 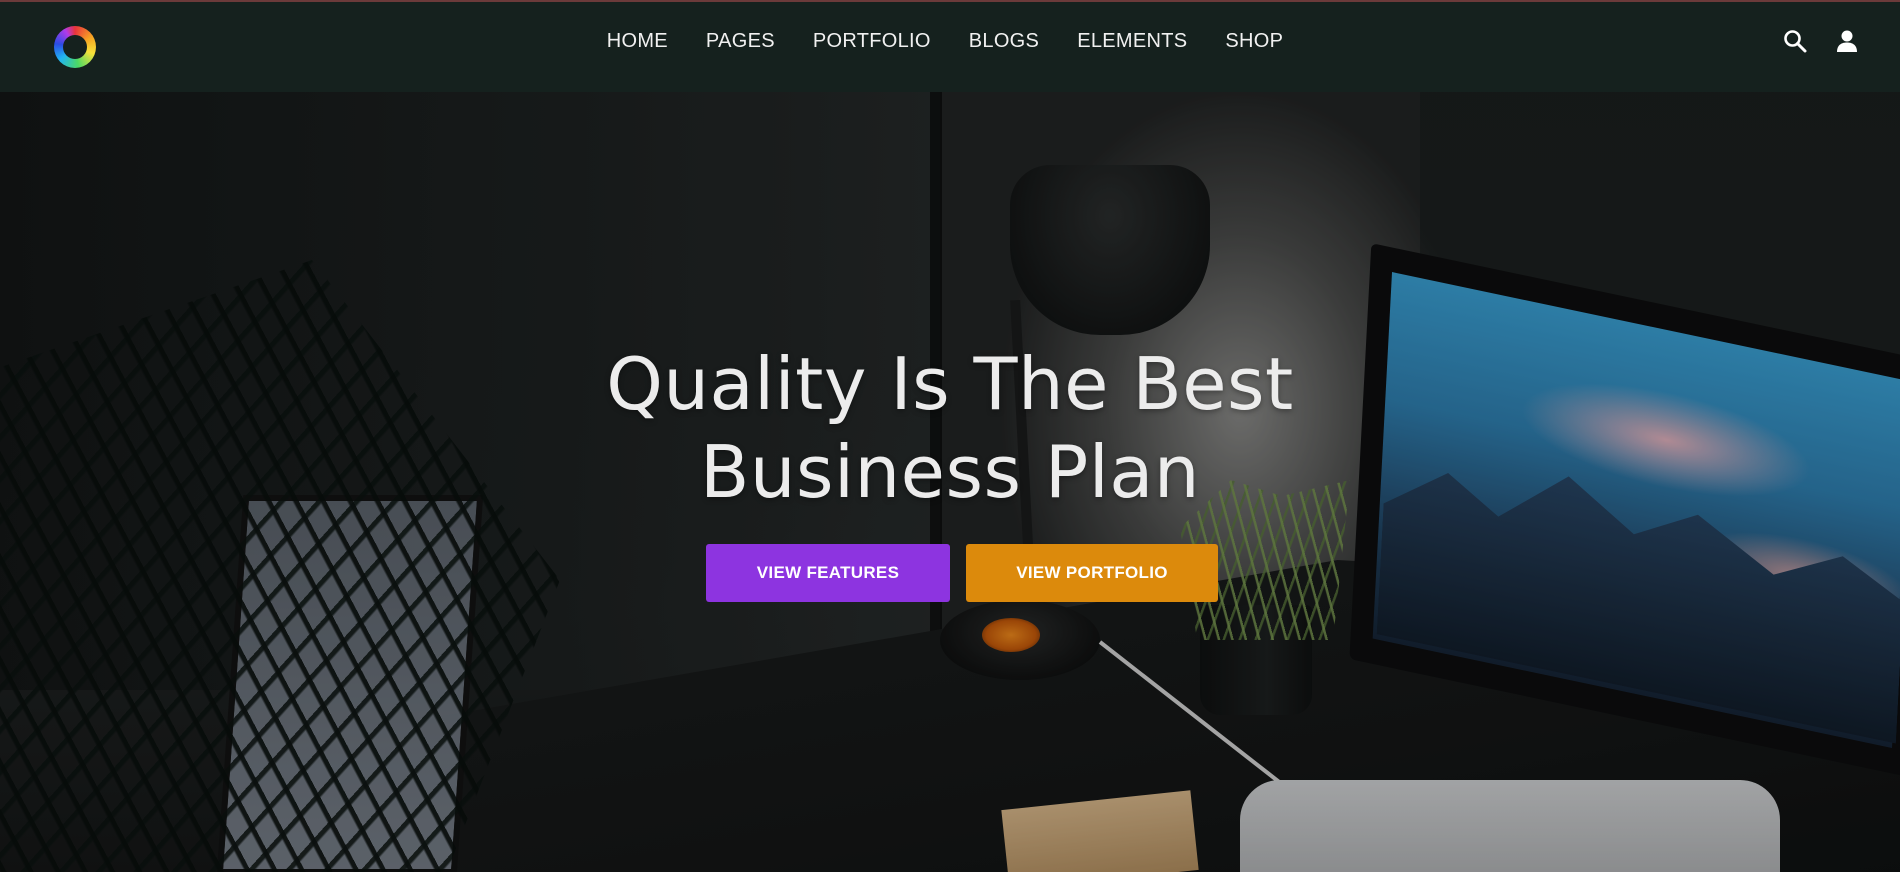 What do you see at coordinates (950, 428) in the screenshot?
I see `hero-title: Quality Is The Best Business Plan` at bounding box center [950, 428].